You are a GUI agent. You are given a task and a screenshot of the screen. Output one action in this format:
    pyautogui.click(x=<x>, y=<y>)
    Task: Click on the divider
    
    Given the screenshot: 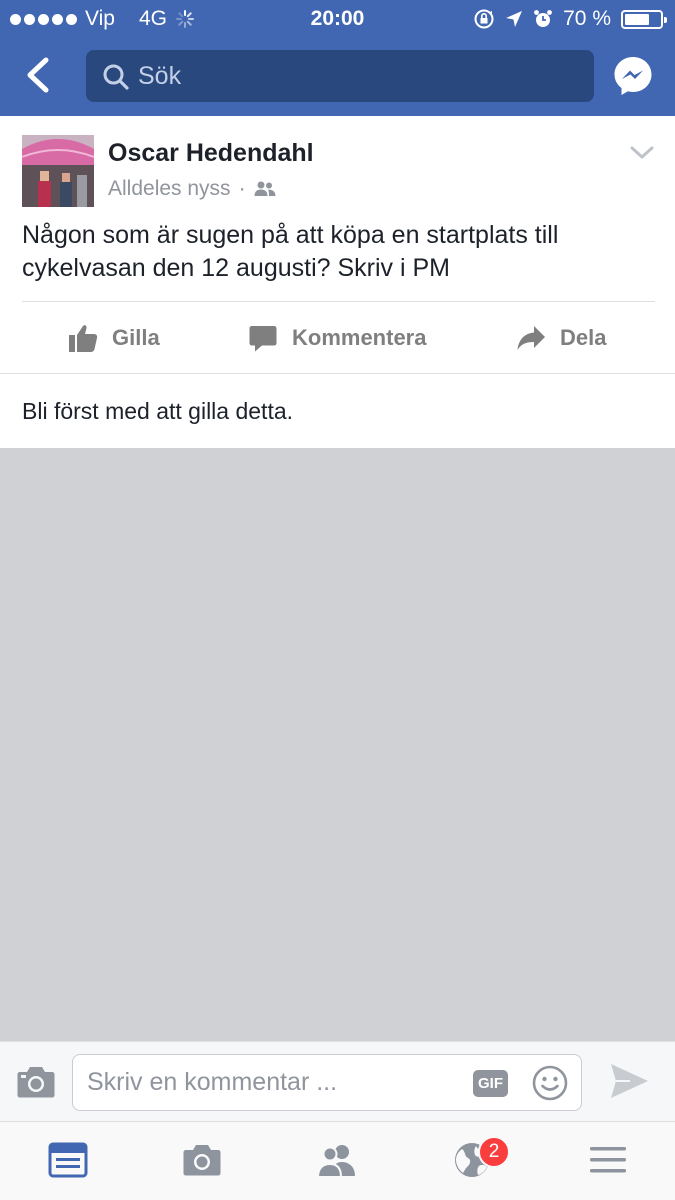 What is the action you would take?
    pyautogui.click(x=337, y=373)
    